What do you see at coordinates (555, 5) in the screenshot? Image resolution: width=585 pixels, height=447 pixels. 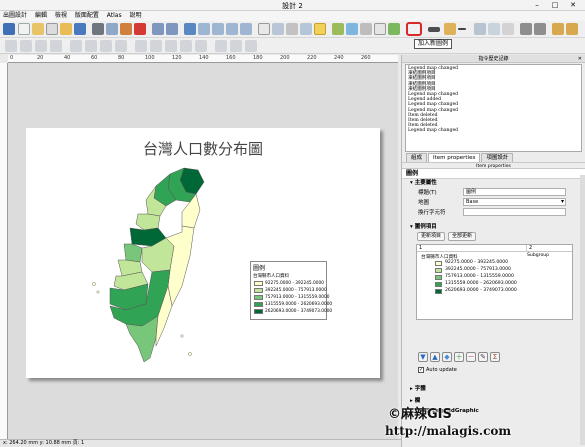 I see `maximize-icon: □` at bounding box center [555, 5].